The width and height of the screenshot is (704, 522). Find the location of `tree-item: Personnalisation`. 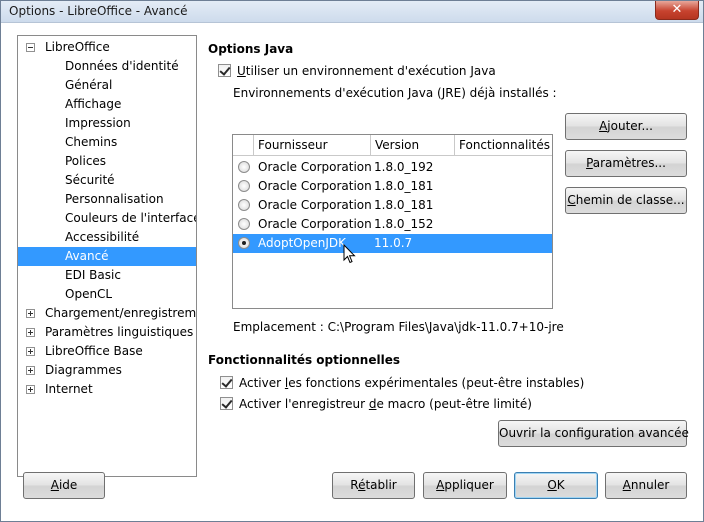

tree-item: Personnalisation is located at coordinates (107, 199).